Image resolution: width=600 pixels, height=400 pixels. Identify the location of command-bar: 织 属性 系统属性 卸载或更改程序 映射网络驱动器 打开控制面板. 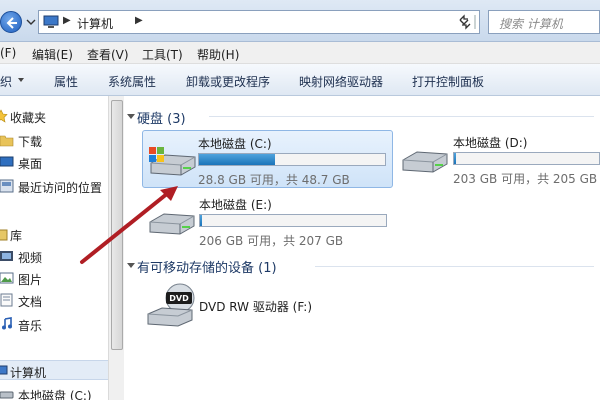
(300, 80).